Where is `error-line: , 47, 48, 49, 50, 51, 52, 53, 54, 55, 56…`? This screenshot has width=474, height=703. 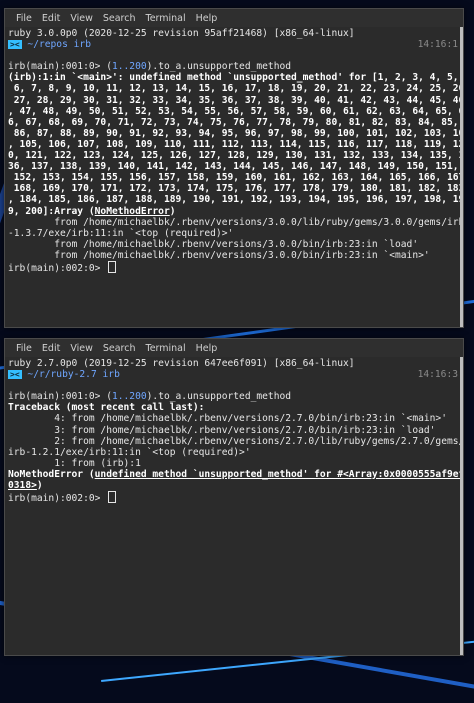
error-line: , 47, 48, 49, 50, 51, 52, 53, 54, 55, 56… is located at coordinates (236, 111).